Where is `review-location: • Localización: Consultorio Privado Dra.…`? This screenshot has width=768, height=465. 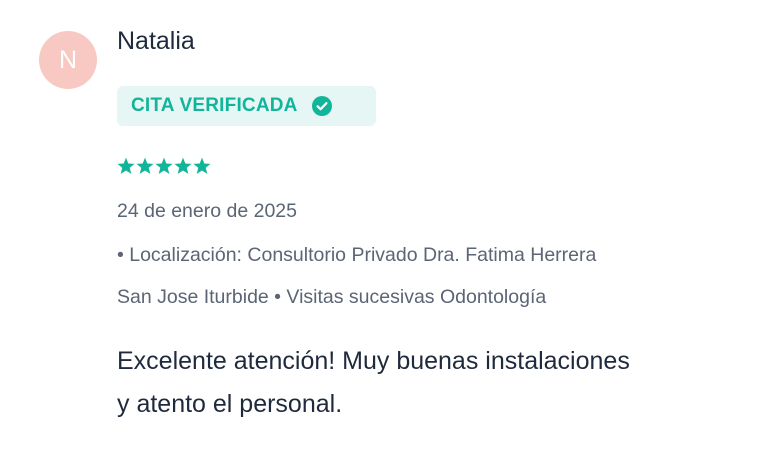
review-location: • Localización: Consultorio Privado Dra.… is located at coordinates (357, 255).